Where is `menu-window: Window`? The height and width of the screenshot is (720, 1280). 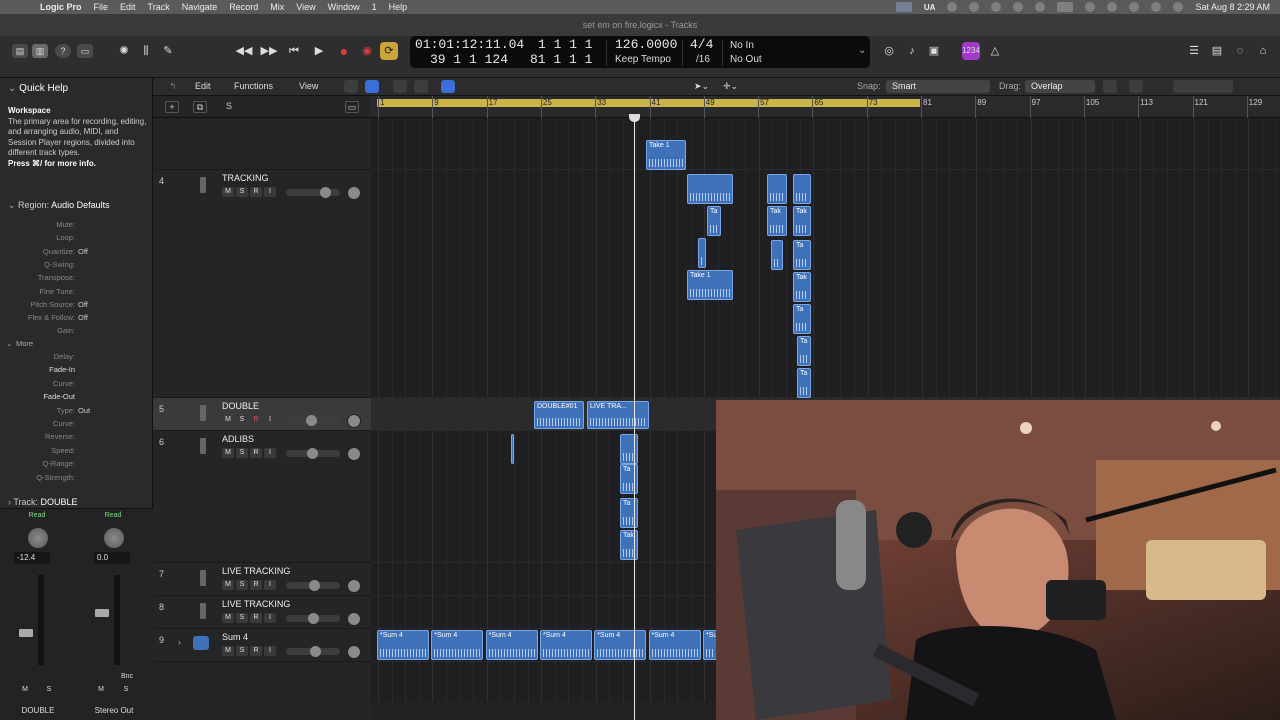 menu-window: Window is located at coordinates (344, 7).